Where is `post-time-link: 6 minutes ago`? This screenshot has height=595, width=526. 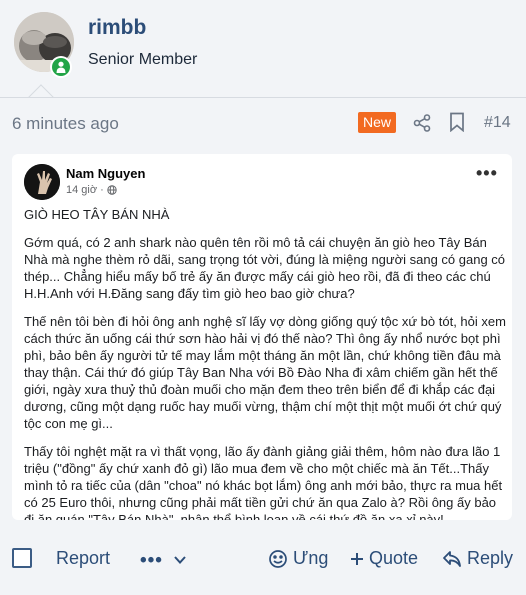 post-time-link: 6 minutes ago is located at coordinates (65, 124).